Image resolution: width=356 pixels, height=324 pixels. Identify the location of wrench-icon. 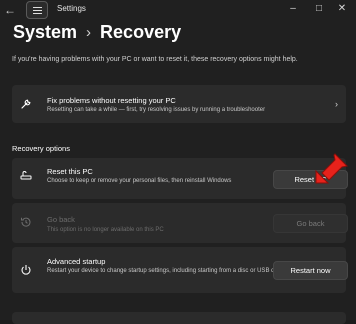
(26, 104).